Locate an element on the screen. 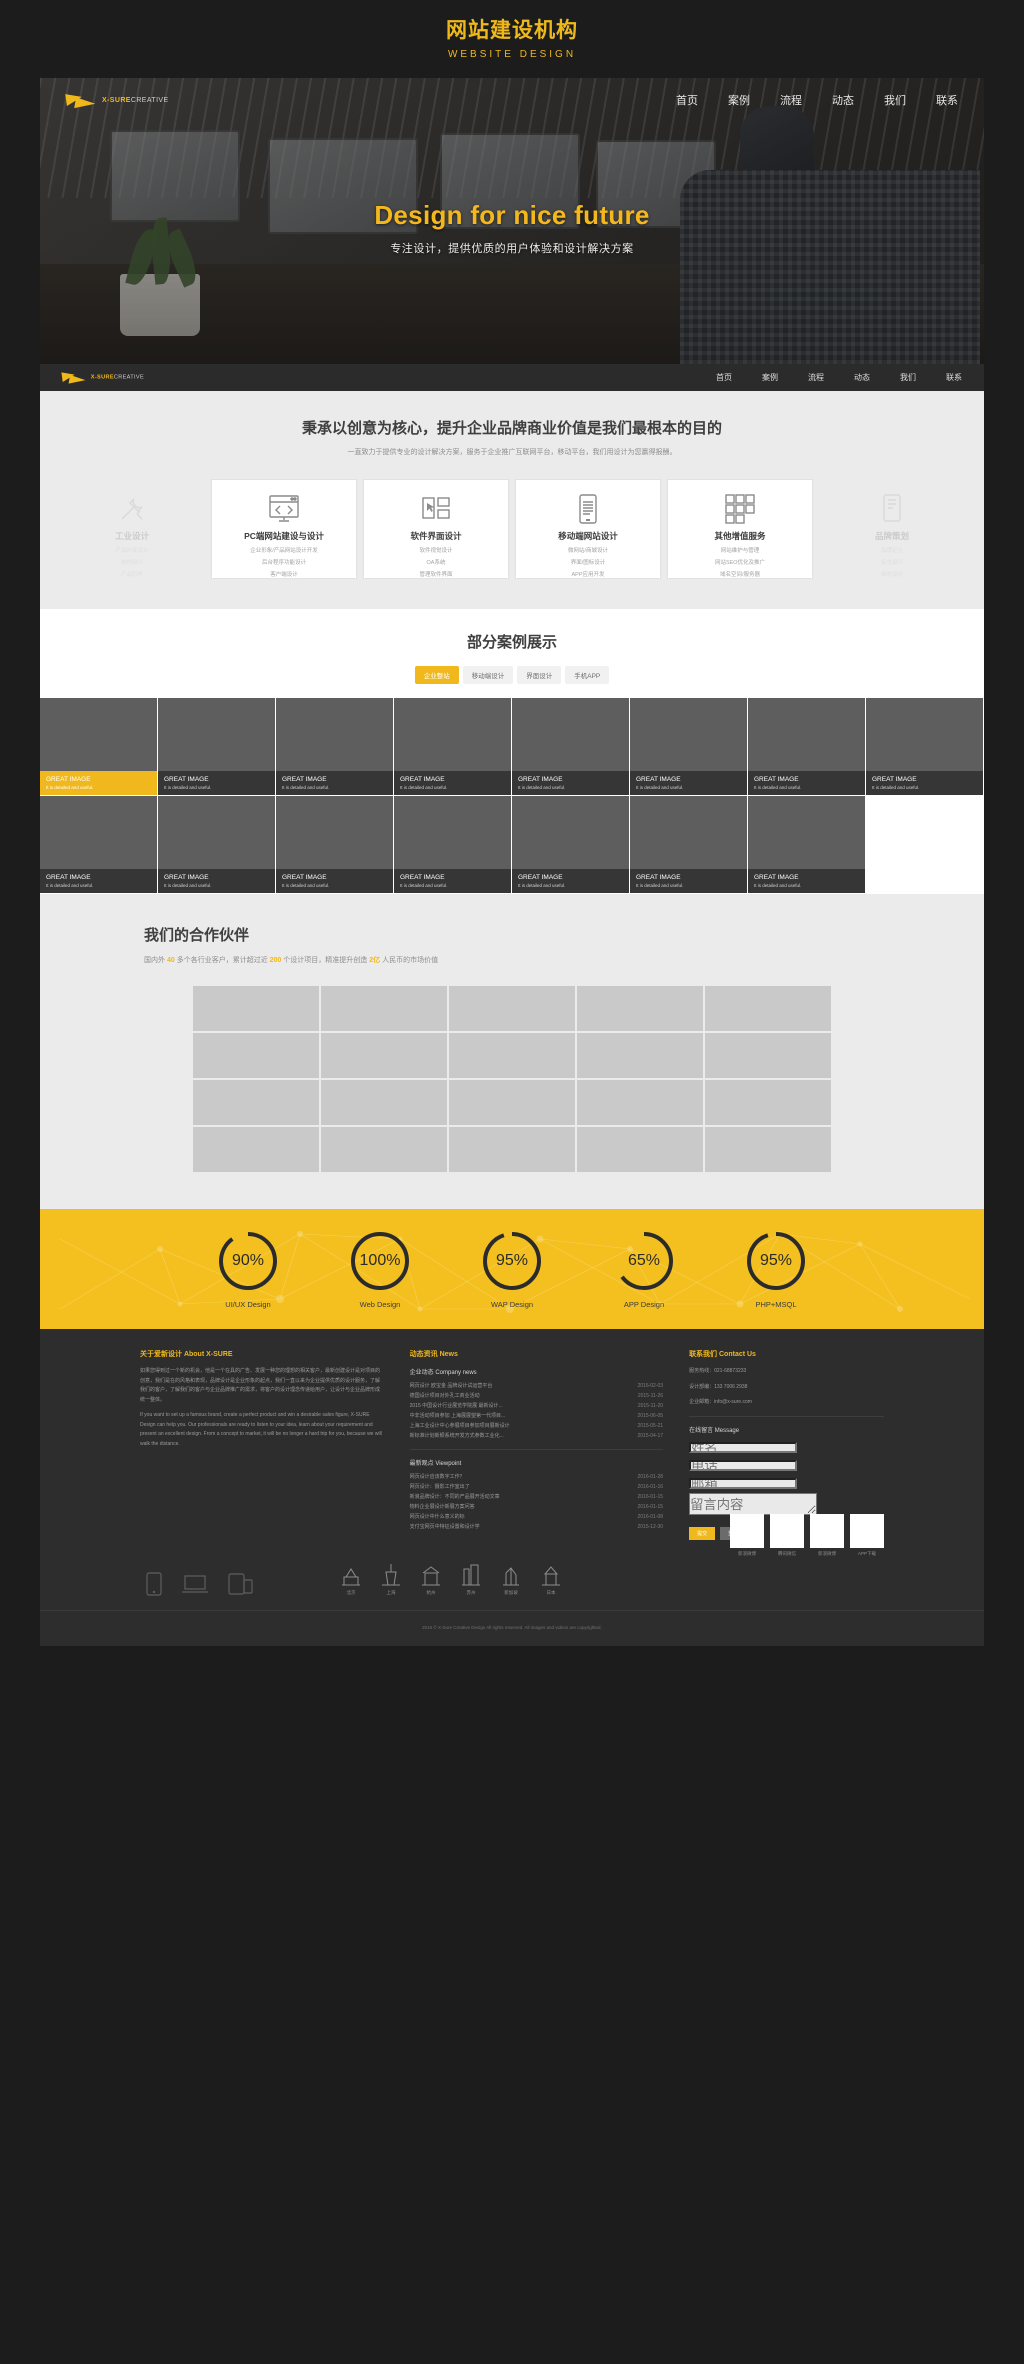  service-card-software-ui: 软件界面设计 软件视觉设计 OA系统 管理软件界面 is located at coordinates (436, 529).